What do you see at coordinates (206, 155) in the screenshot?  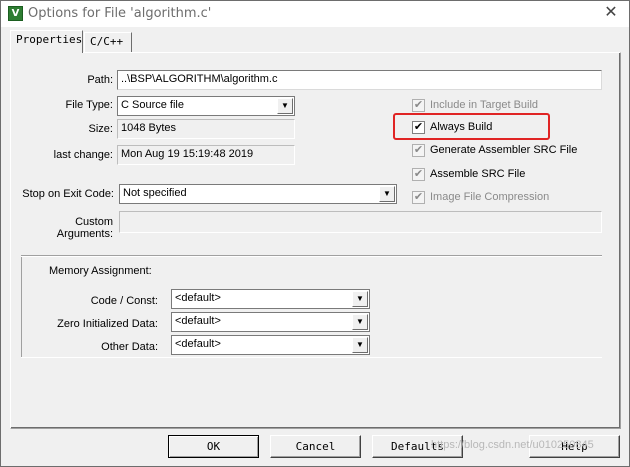 I see `last-change-field: Mon Aug 19 15:19:48 2019` at bounding box center [206, 155].